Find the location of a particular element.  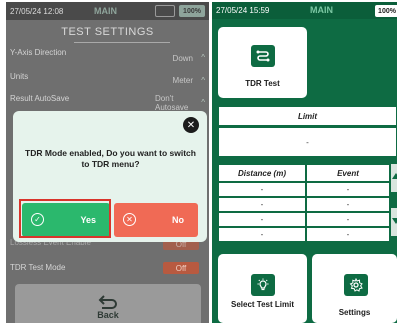

back-arrow-icon is located at coordinates (107, 302).